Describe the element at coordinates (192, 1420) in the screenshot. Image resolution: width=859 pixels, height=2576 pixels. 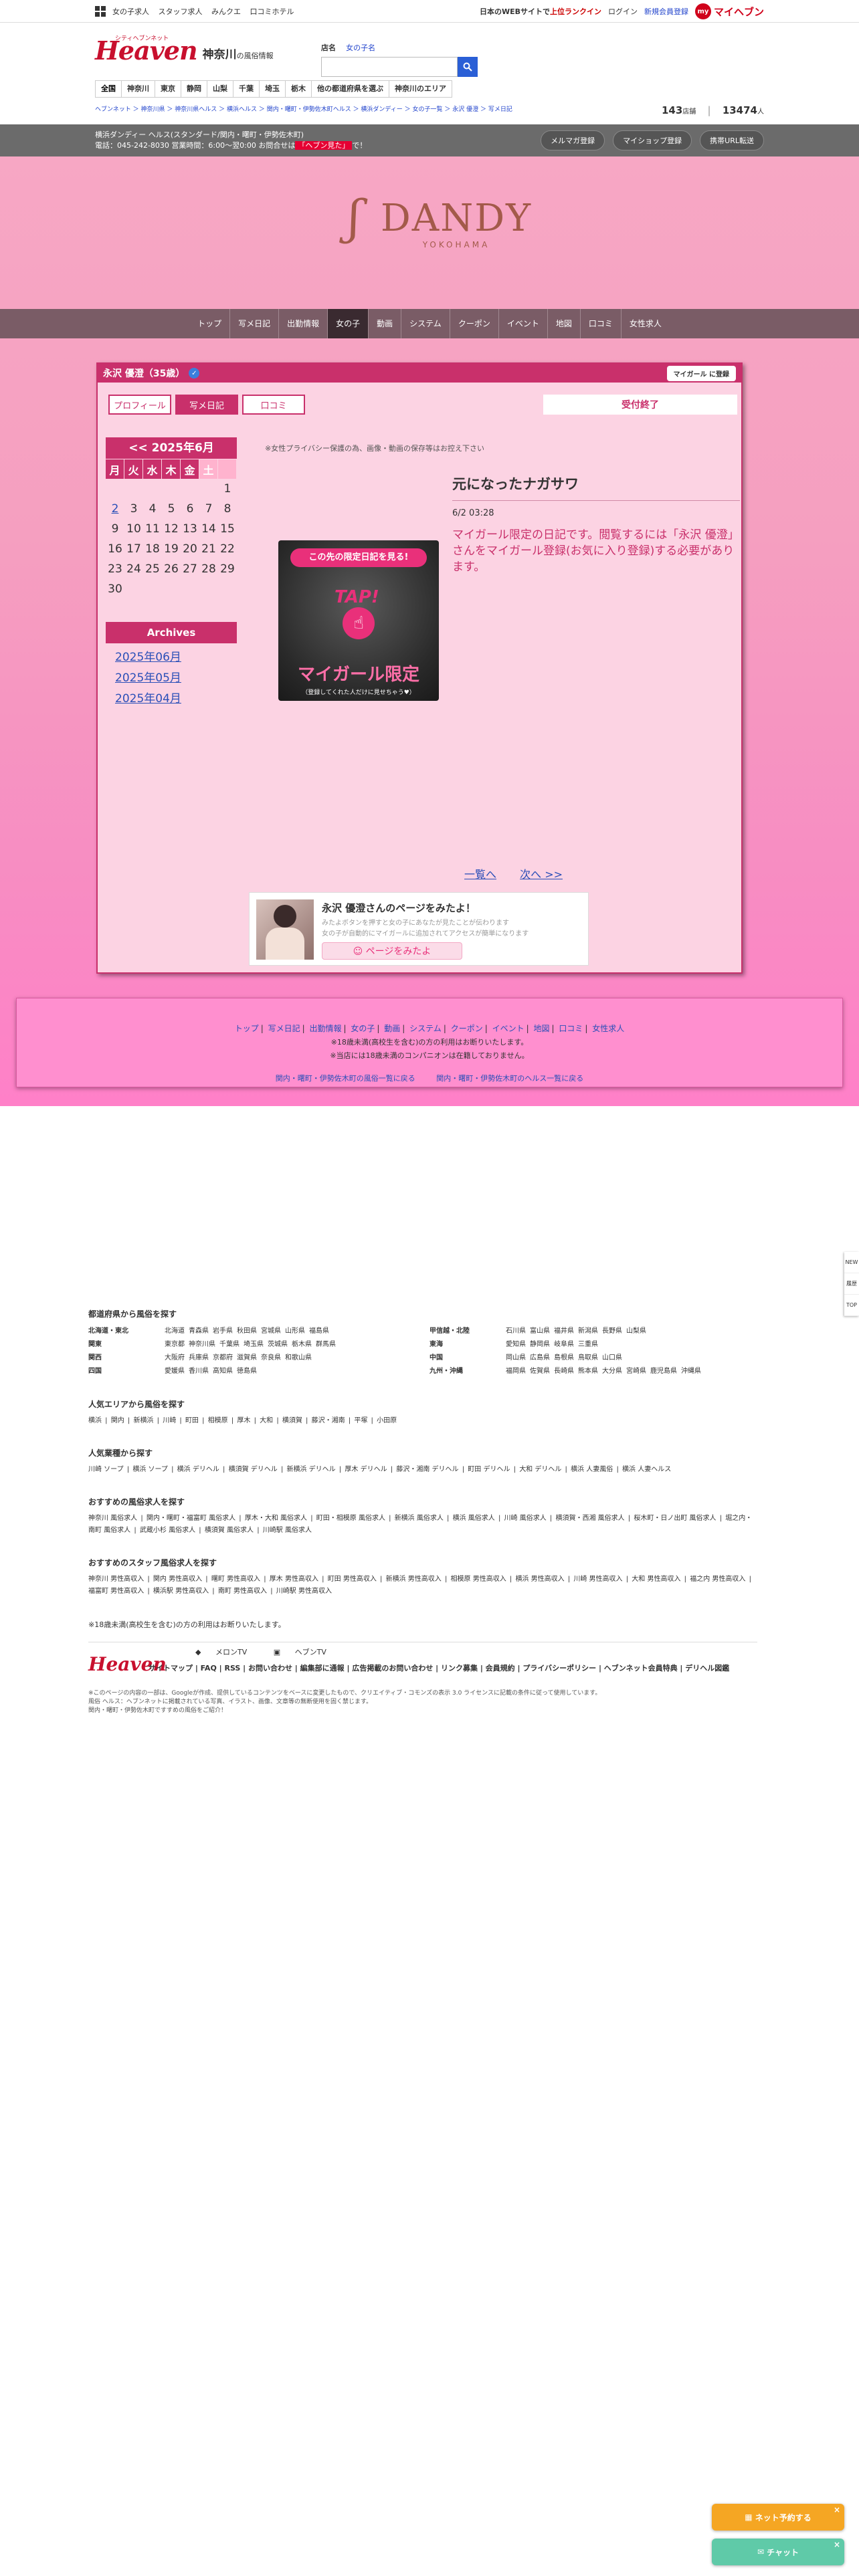
I see `area-link: 町田` at that location.